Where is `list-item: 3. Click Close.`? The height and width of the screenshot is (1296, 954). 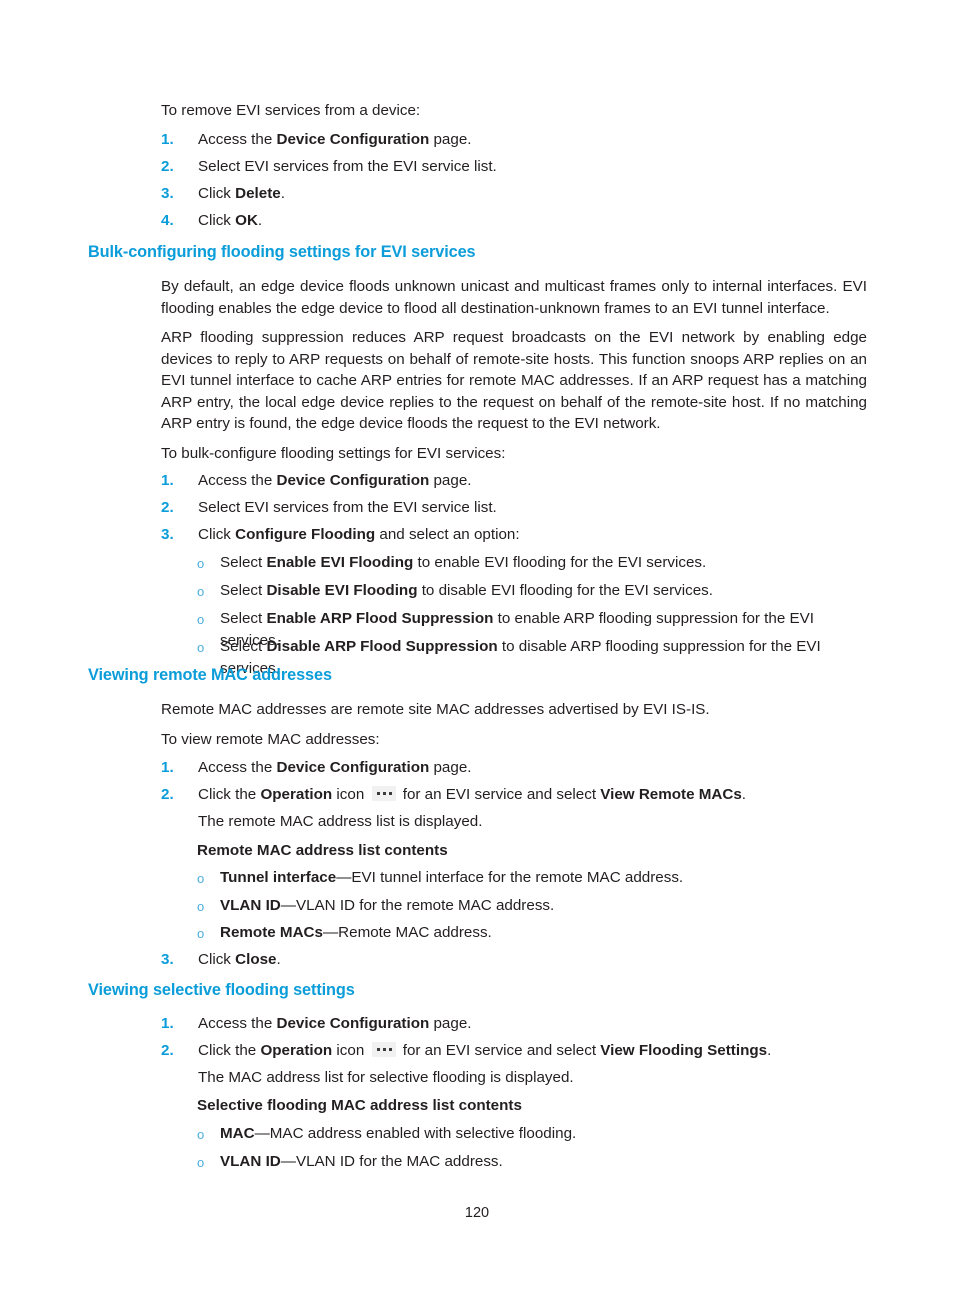
list-item: 3. Click Close. is located at coordinates (516, 960).